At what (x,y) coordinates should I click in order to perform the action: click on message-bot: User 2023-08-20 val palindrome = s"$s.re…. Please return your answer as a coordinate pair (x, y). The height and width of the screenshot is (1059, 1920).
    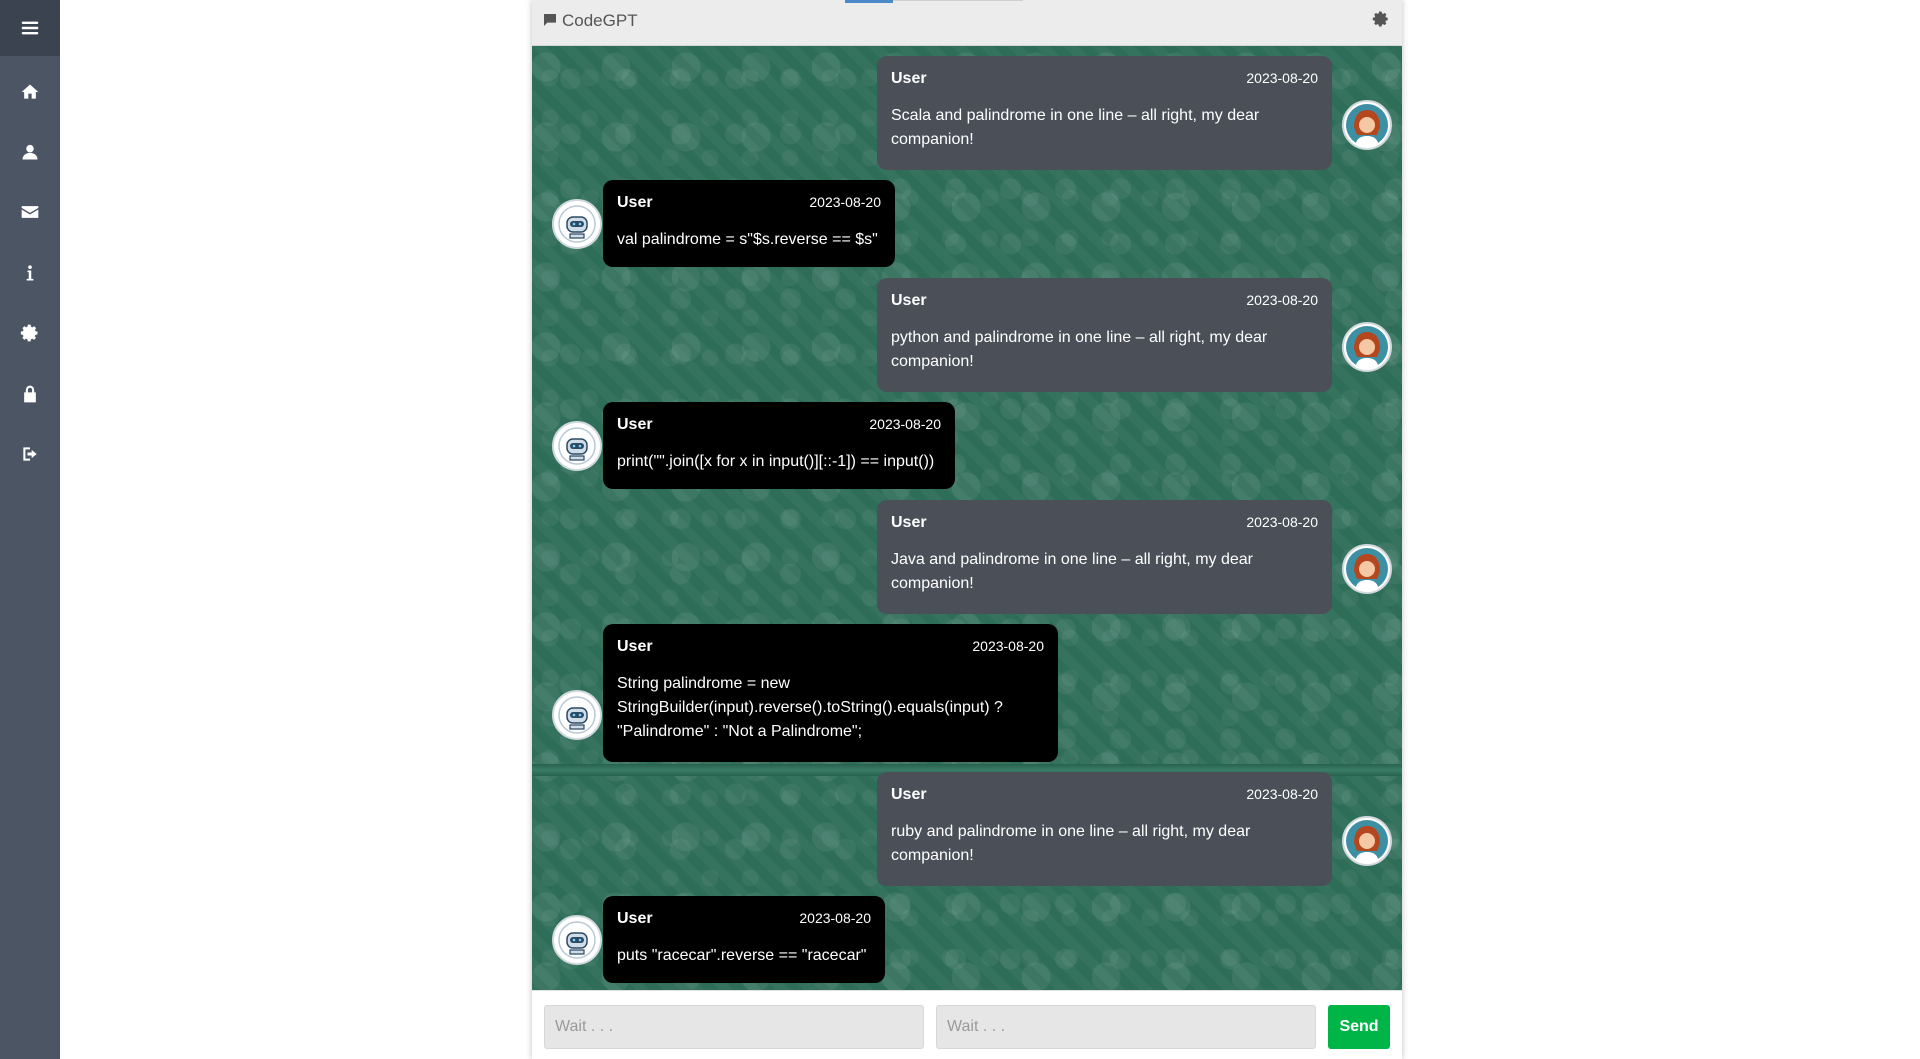
    Looking at the image, I should click on (749, 223).